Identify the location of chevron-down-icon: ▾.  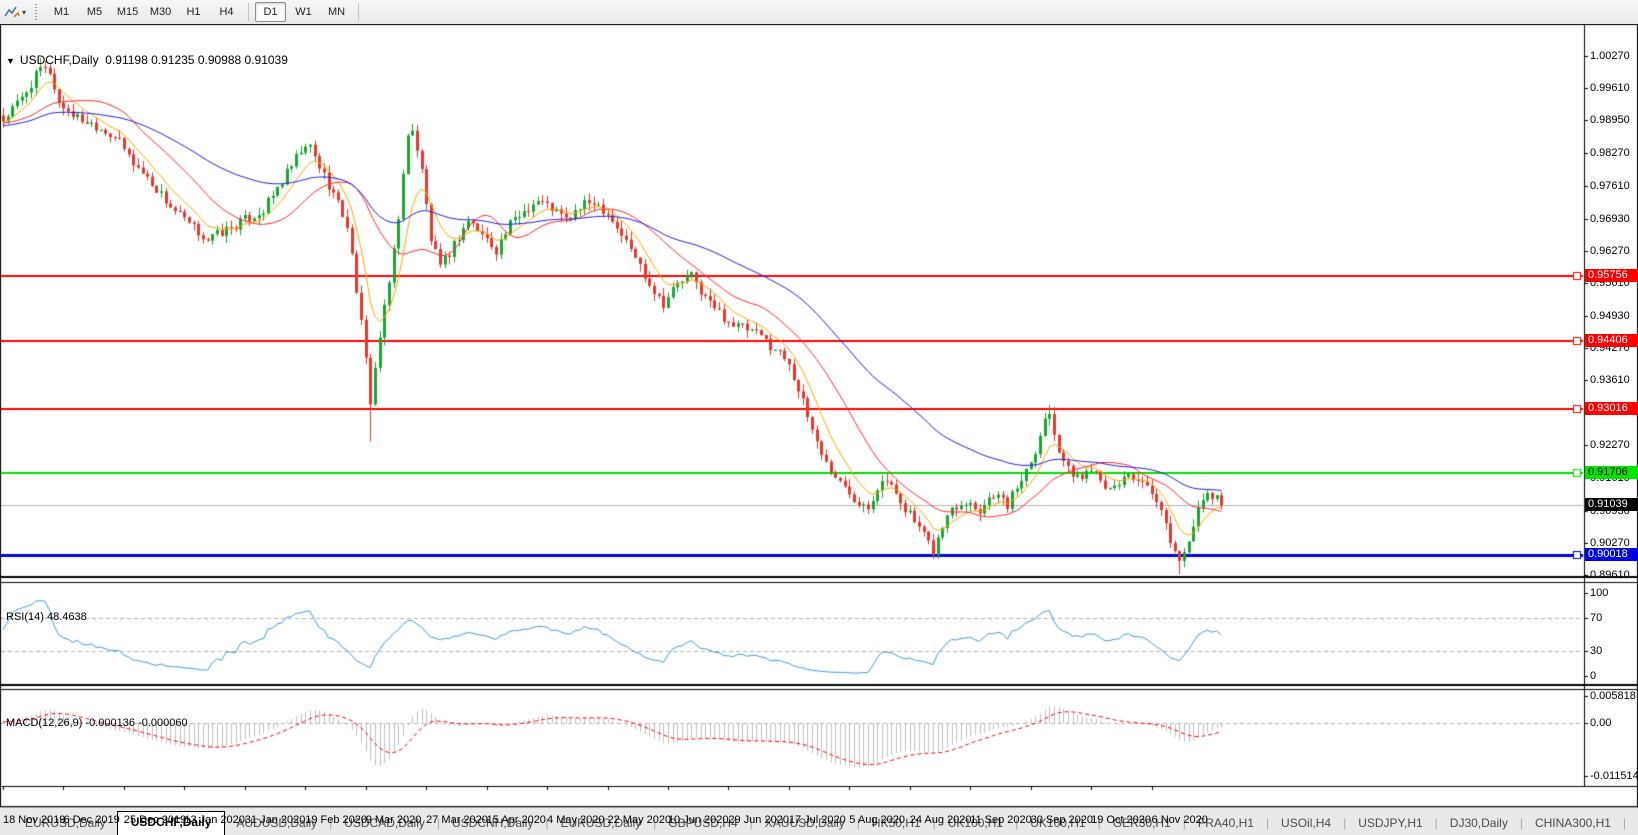
(24, 12).